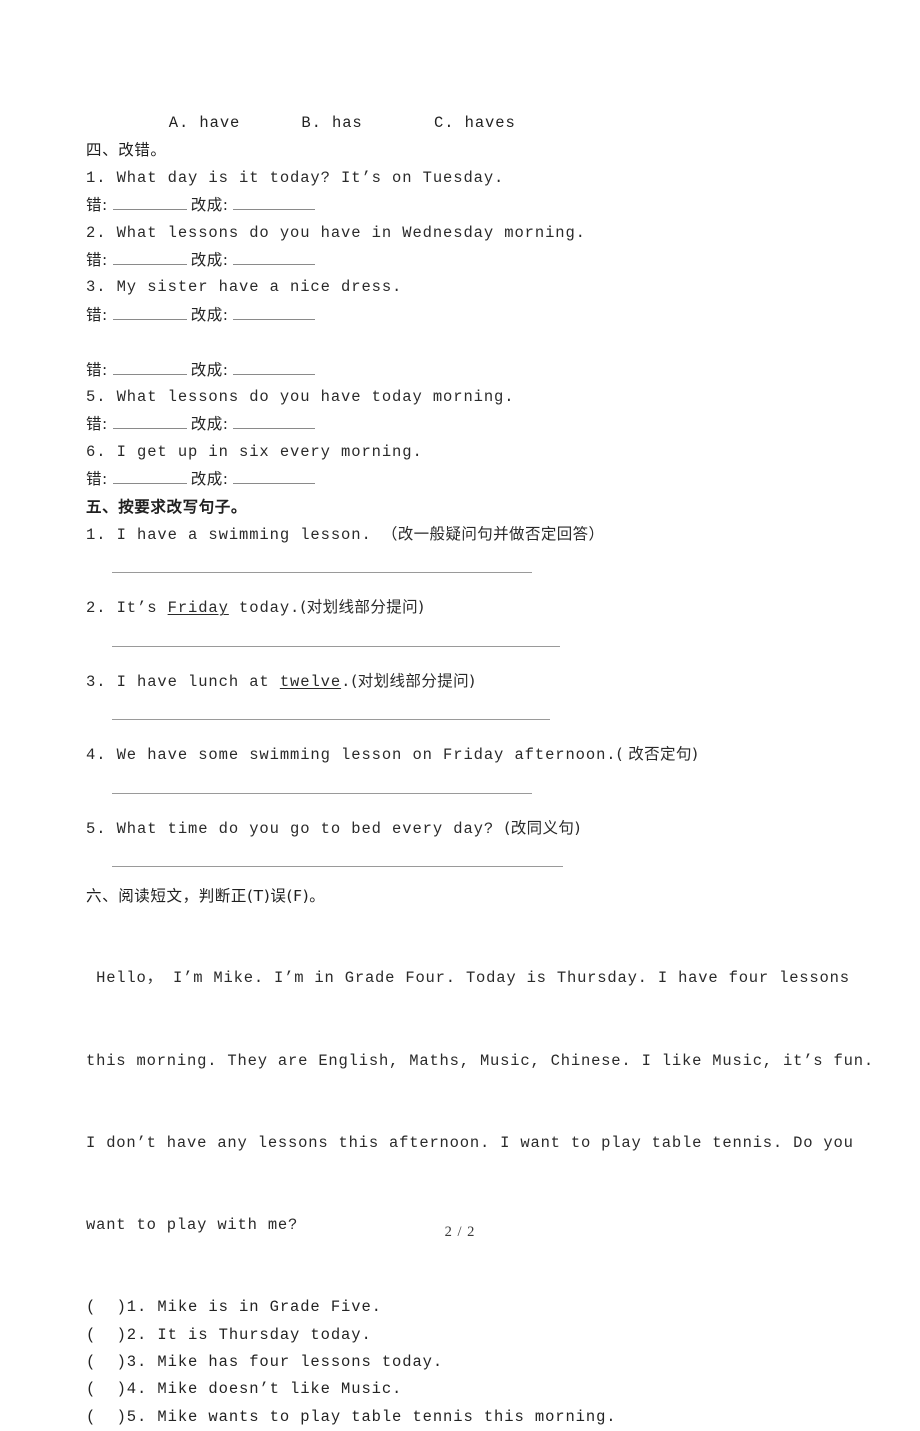 The height and width of the screenshot is (1431, 920). Describe the element at coordinates (244, 287) in the screenshot. I see `section-four-item-3: 3. My sister have a nice dress.` at that location.